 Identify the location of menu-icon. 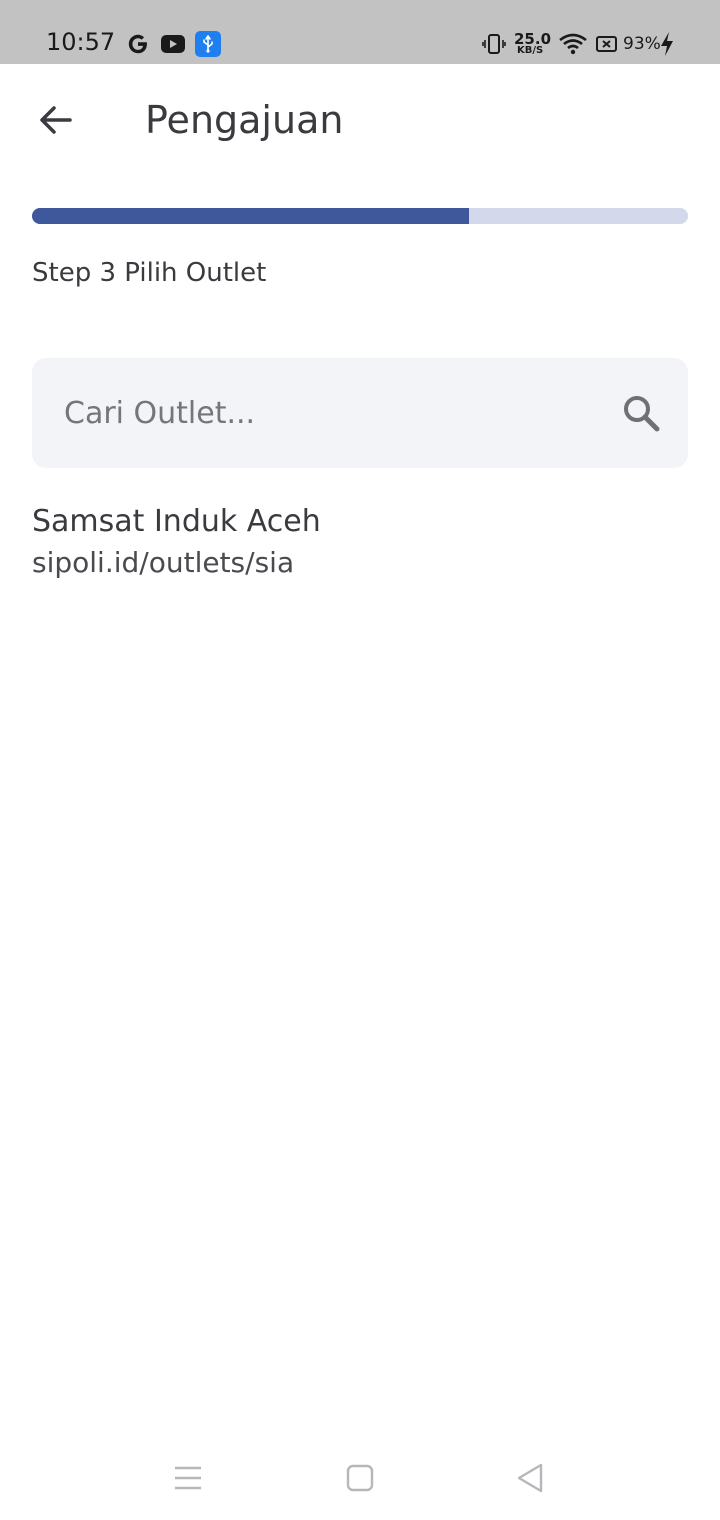
(188, 1478).